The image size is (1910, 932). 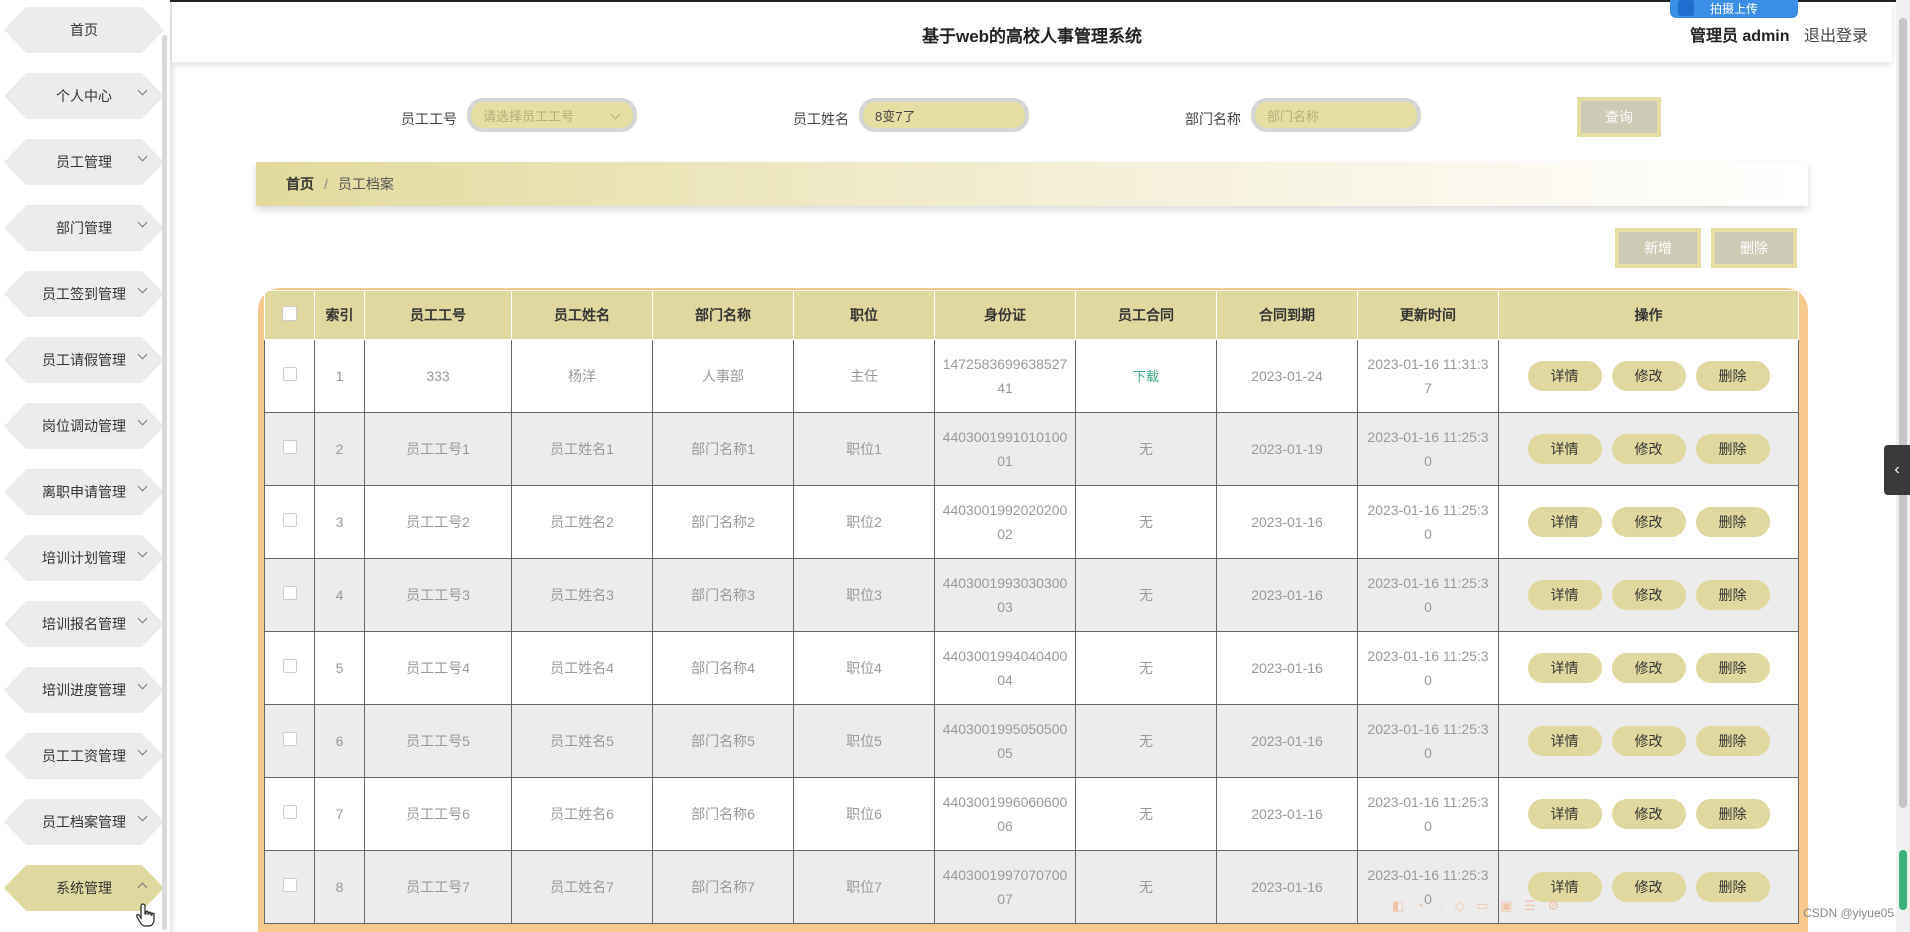 What do you see at coordinates (1005, 315) in the screenshot?
I see `col-header: 身份证` at bounding box center [1005, 315].